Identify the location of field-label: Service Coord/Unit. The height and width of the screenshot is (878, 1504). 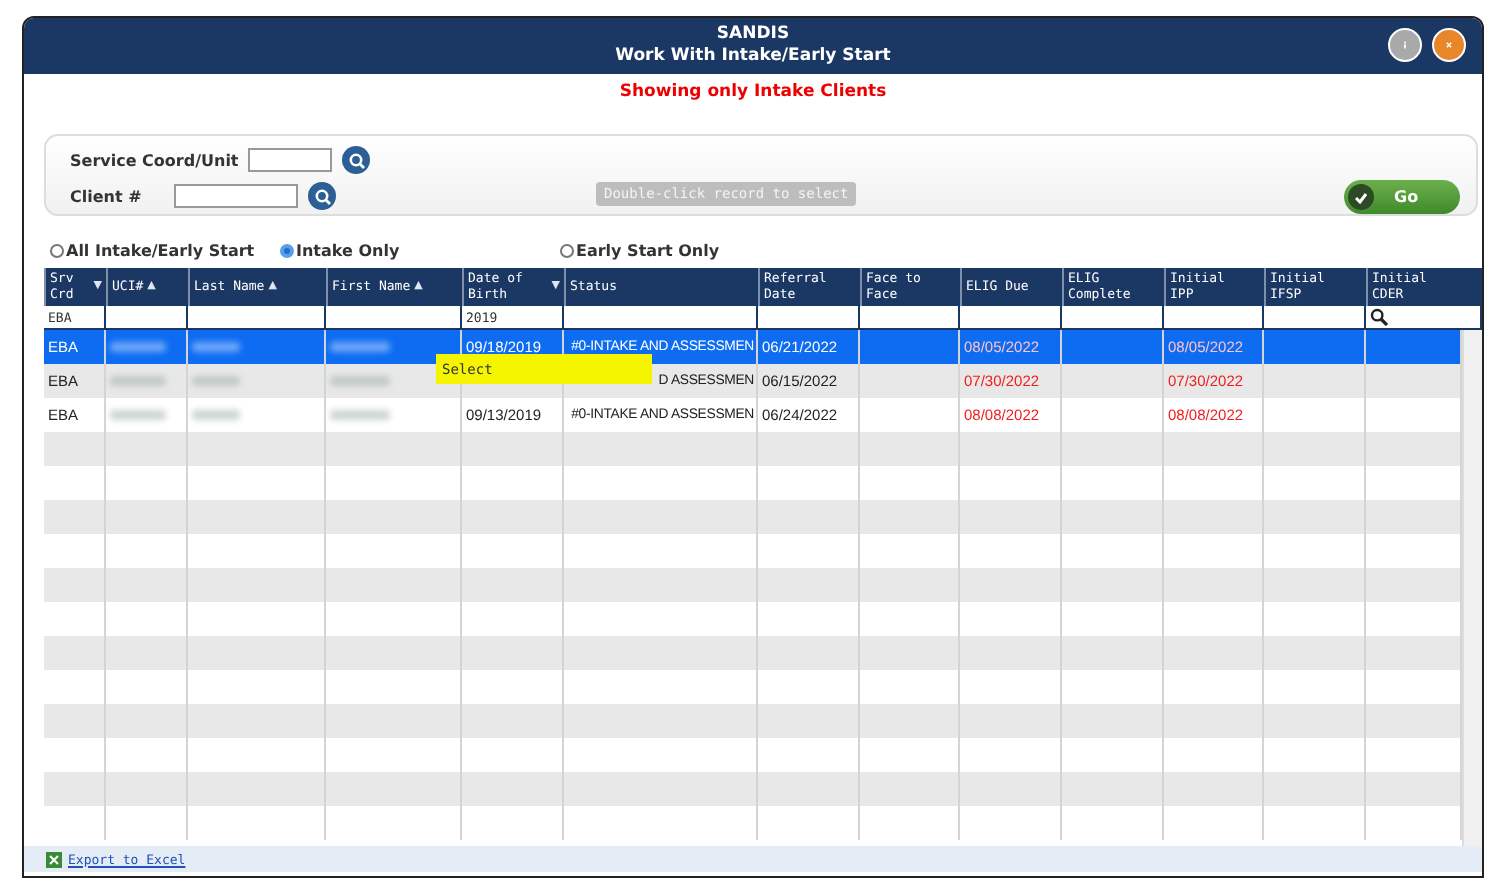
(154, 160).